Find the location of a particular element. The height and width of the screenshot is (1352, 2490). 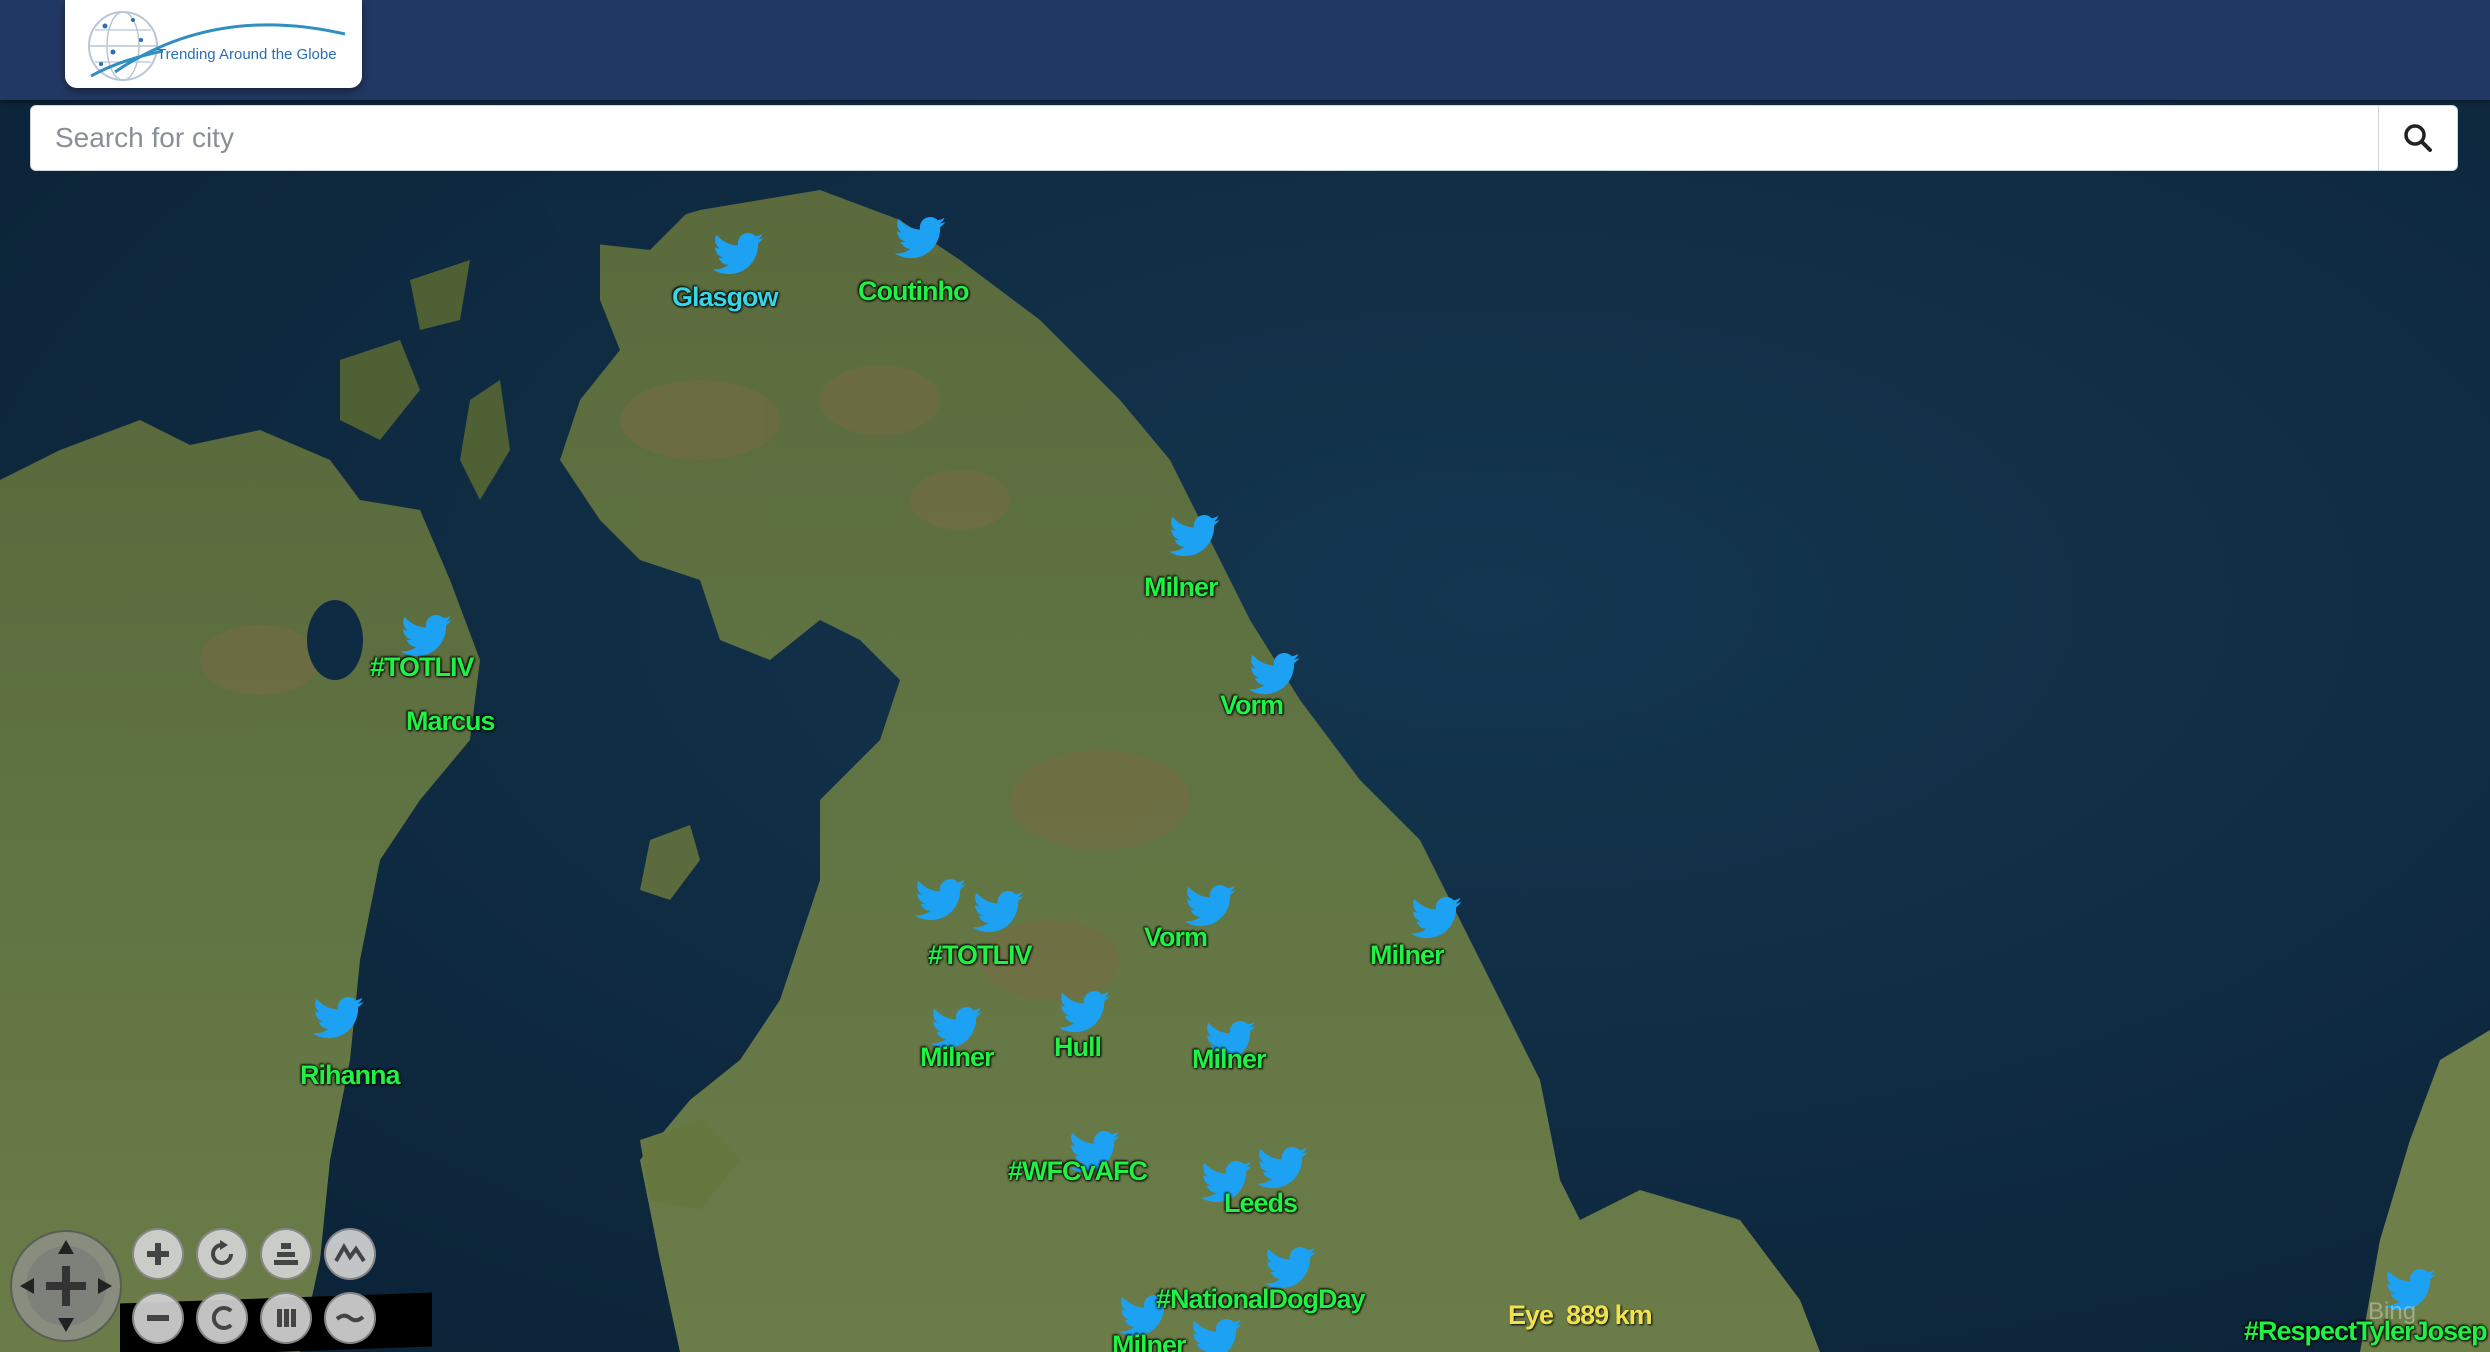

search-button is located at coordinates (2417, 138).